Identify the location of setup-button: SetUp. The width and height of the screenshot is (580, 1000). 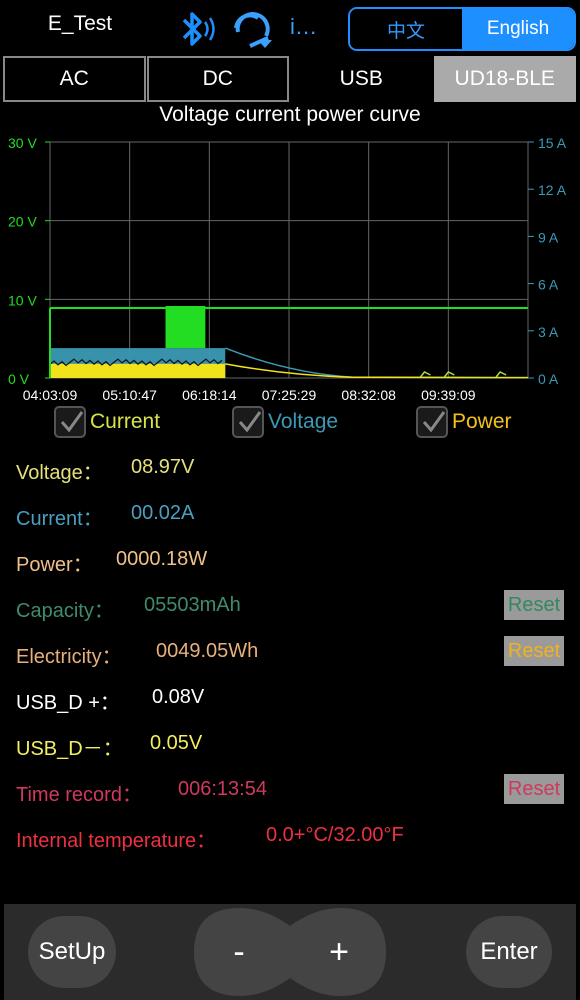
(72, 952).